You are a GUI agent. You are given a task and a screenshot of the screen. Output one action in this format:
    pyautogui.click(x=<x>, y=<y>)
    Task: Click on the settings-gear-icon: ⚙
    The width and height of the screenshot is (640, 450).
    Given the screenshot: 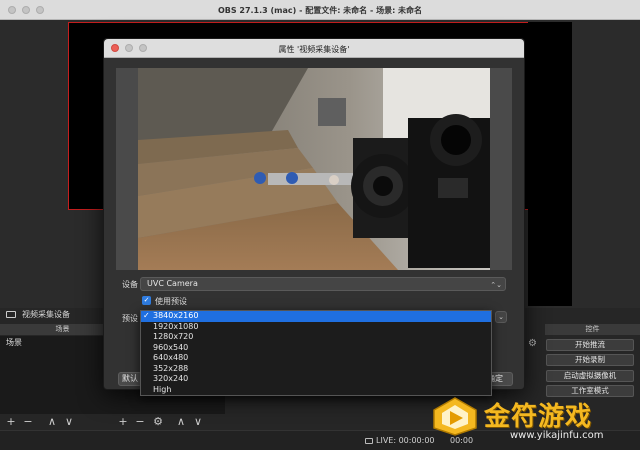 What is the action you would take?
    pyautogui.click(x=532, y=343)
    